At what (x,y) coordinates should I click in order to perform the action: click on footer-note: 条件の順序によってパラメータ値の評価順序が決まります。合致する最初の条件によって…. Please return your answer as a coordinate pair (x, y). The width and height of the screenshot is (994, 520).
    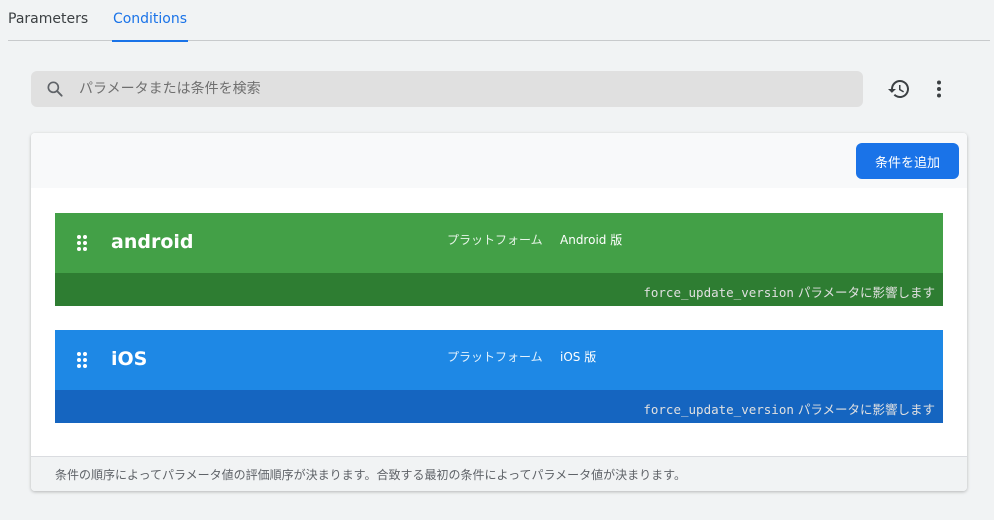
    Looking at the image, I should click on (370, 475).